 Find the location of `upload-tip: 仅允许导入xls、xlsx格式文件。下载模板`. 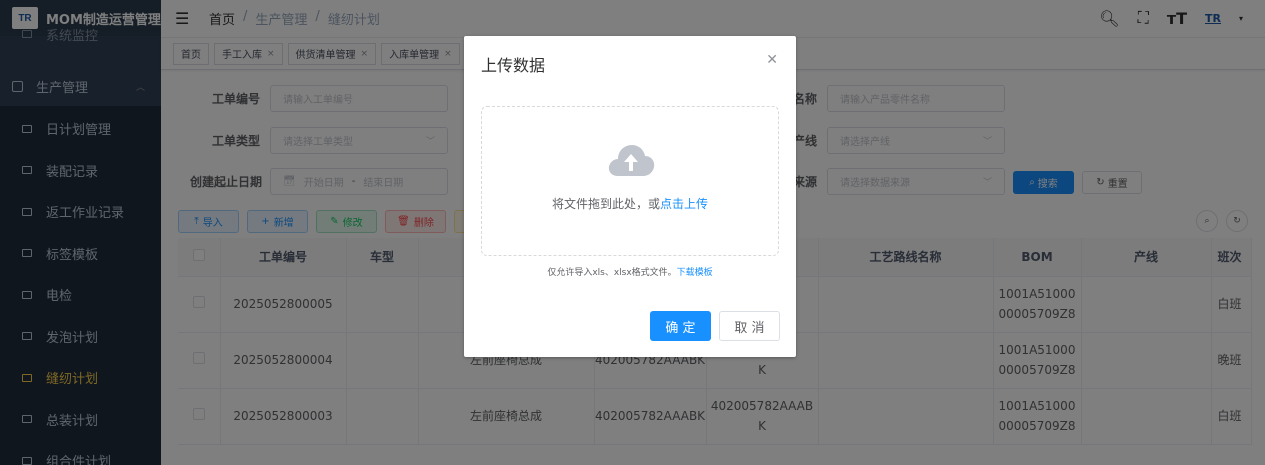

upload-tip: 仅允许导入xls、xlsx格式文件。下载模板 is located at coordinates (630, 271).